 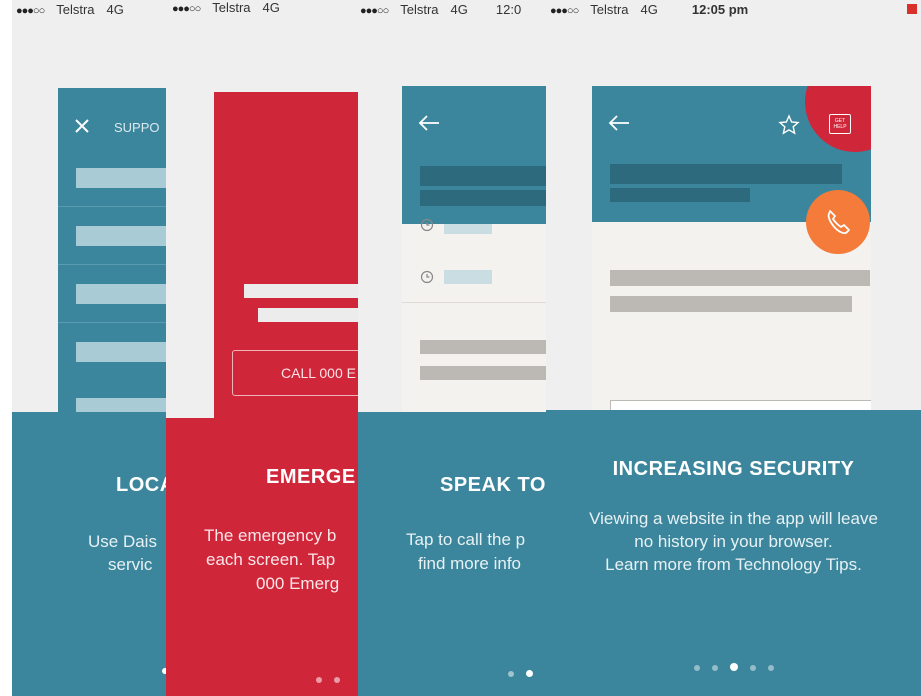 What do you see at coordinates (733, 518) in the screenshot?
I see `card-body-line: Viewing a website in the app will leave` at bounding box center [733, 518].